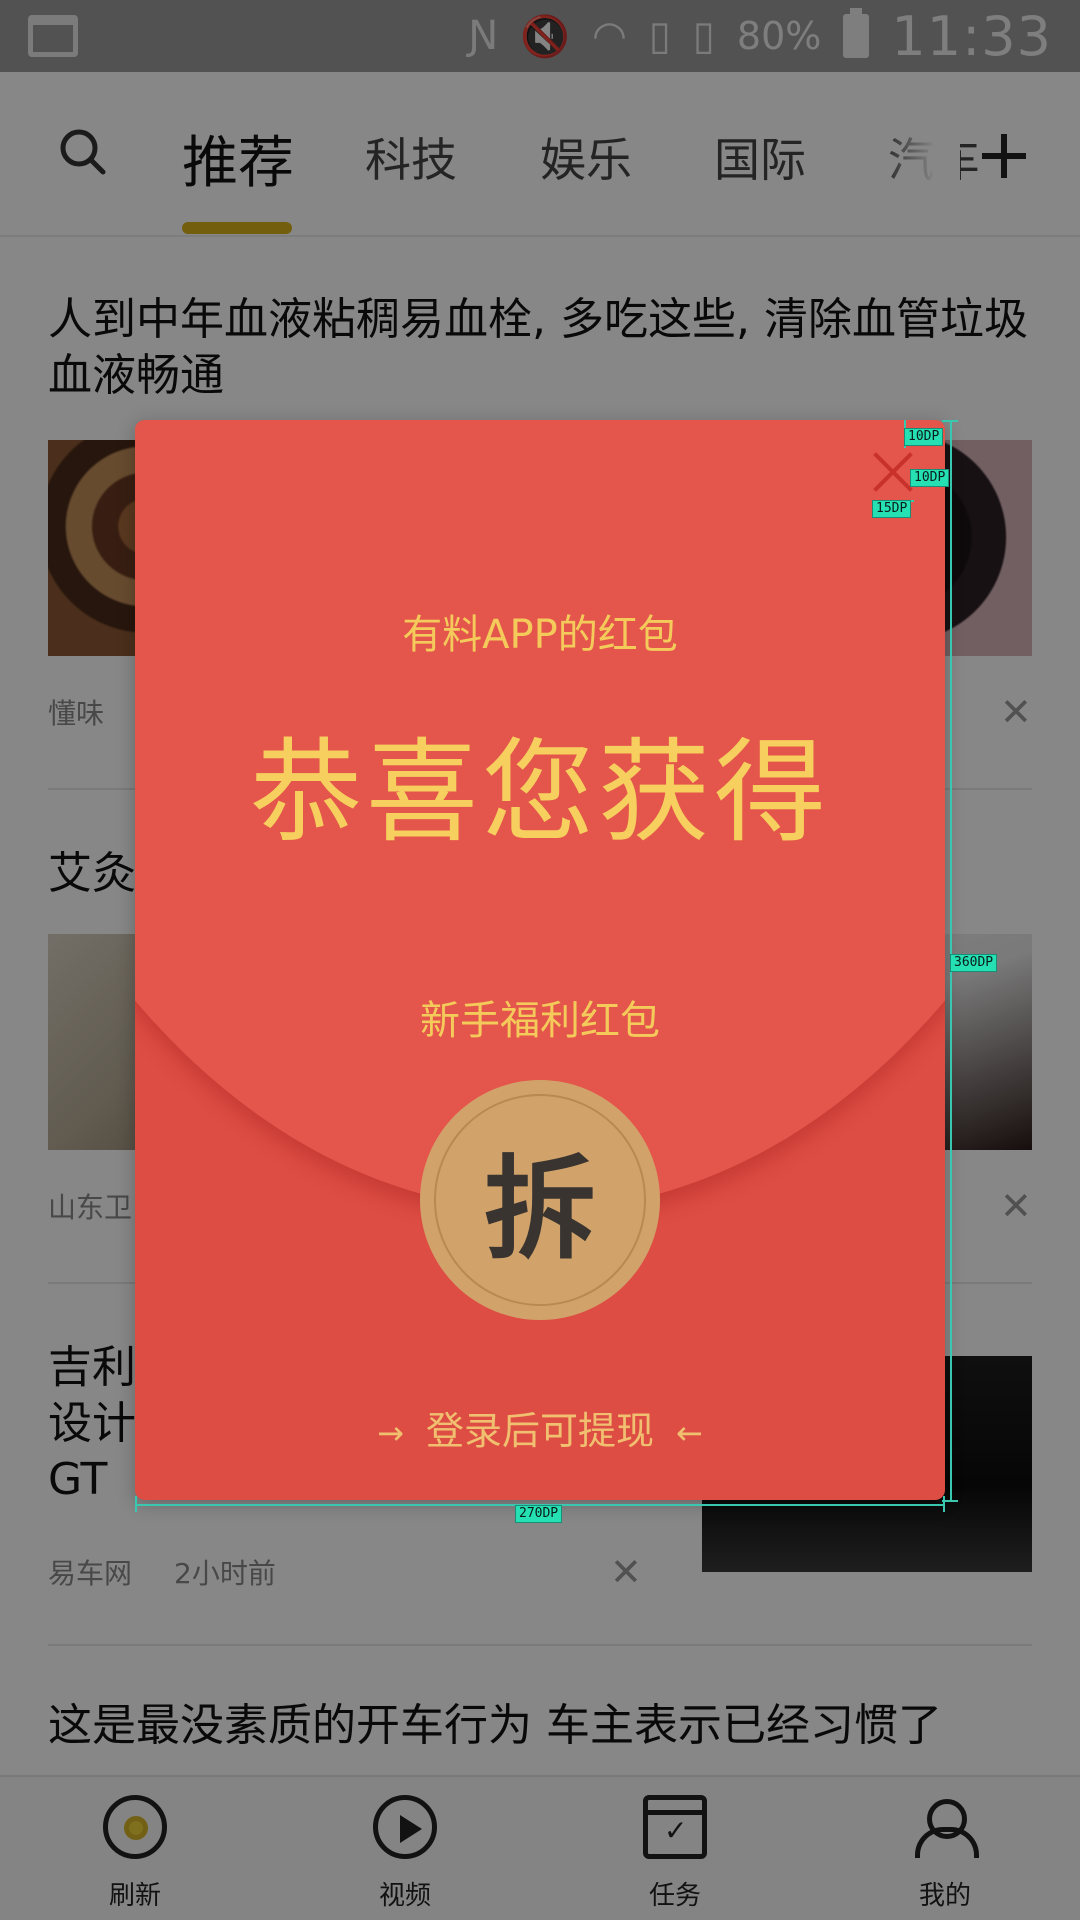  What do you see at coordinates (892, 509) in the screenshot?
I see `dimension-label: 15DP` at bounding box center [892, 509].